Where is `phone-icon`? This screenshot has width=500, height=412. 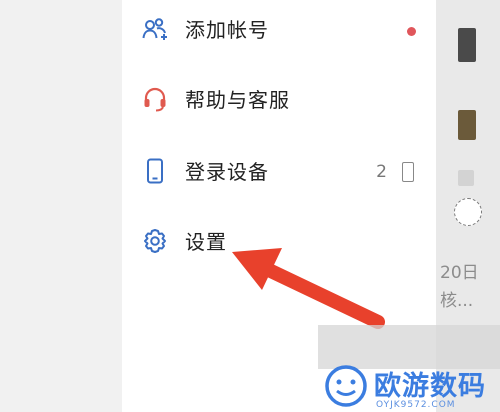 phone-icon is located at coordinates (155, 171).